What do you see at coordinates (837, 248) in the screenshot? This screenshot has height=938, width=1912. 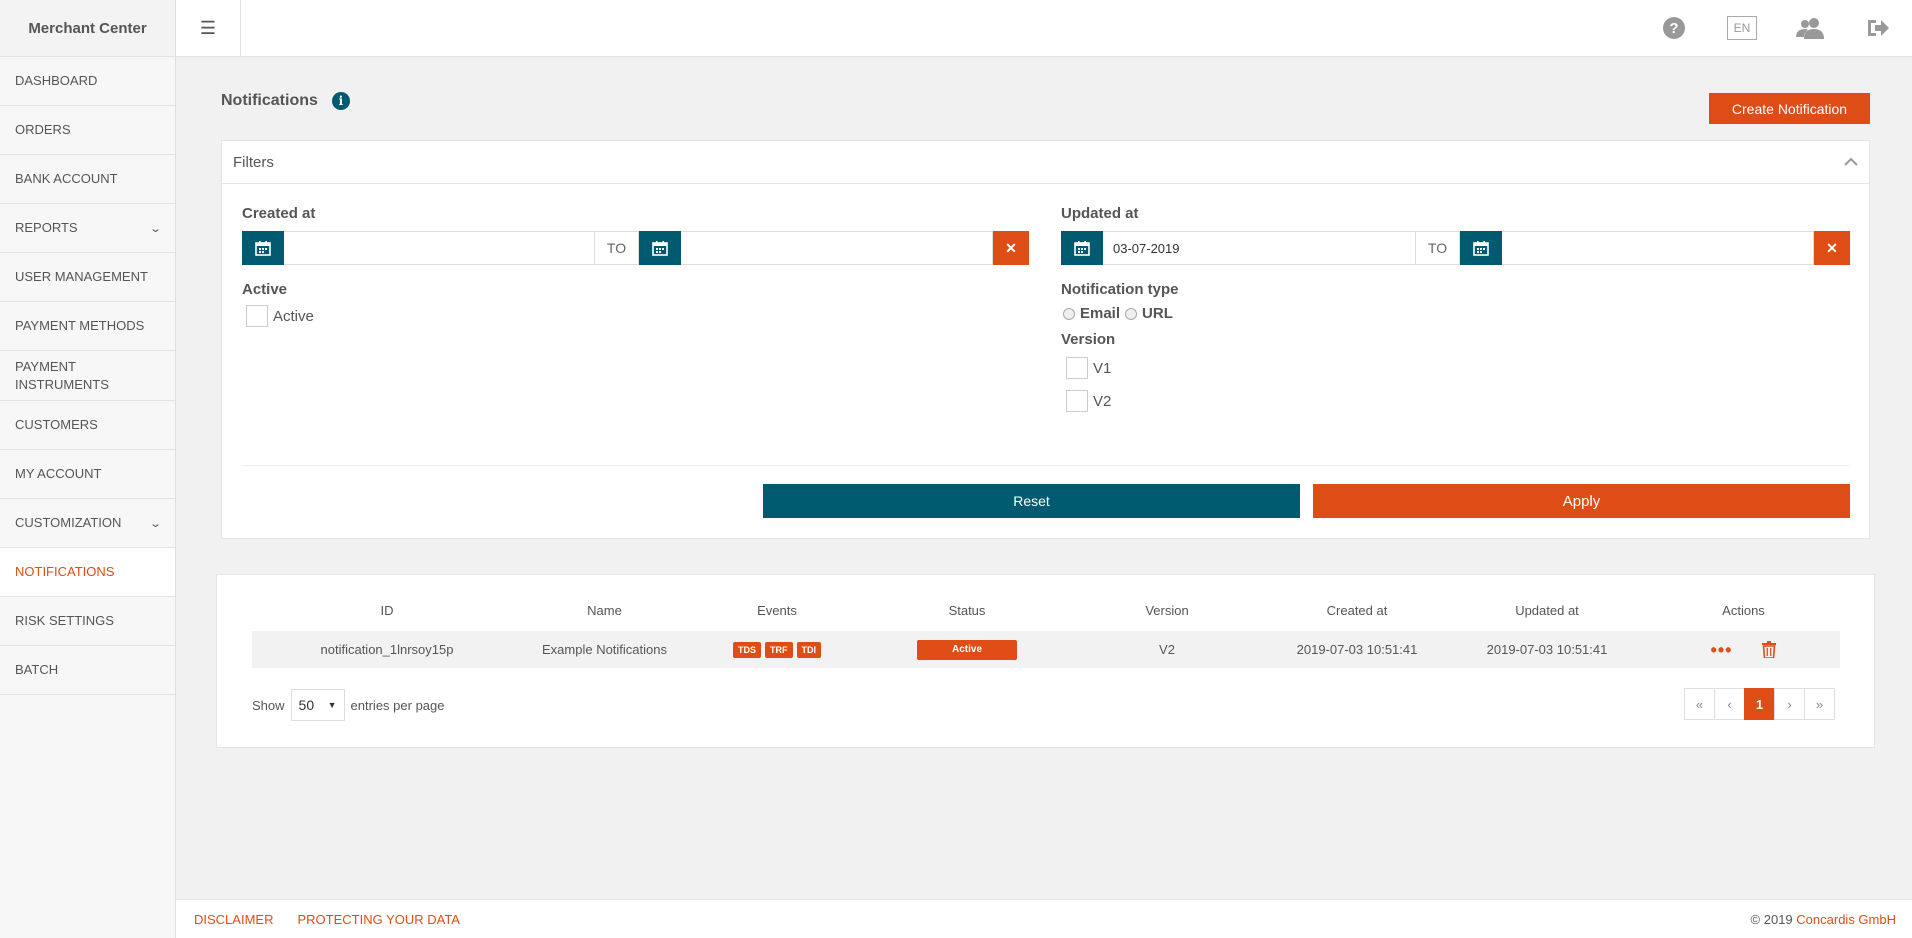 I see `created-at-to-input` at bounding box center [837, 248].